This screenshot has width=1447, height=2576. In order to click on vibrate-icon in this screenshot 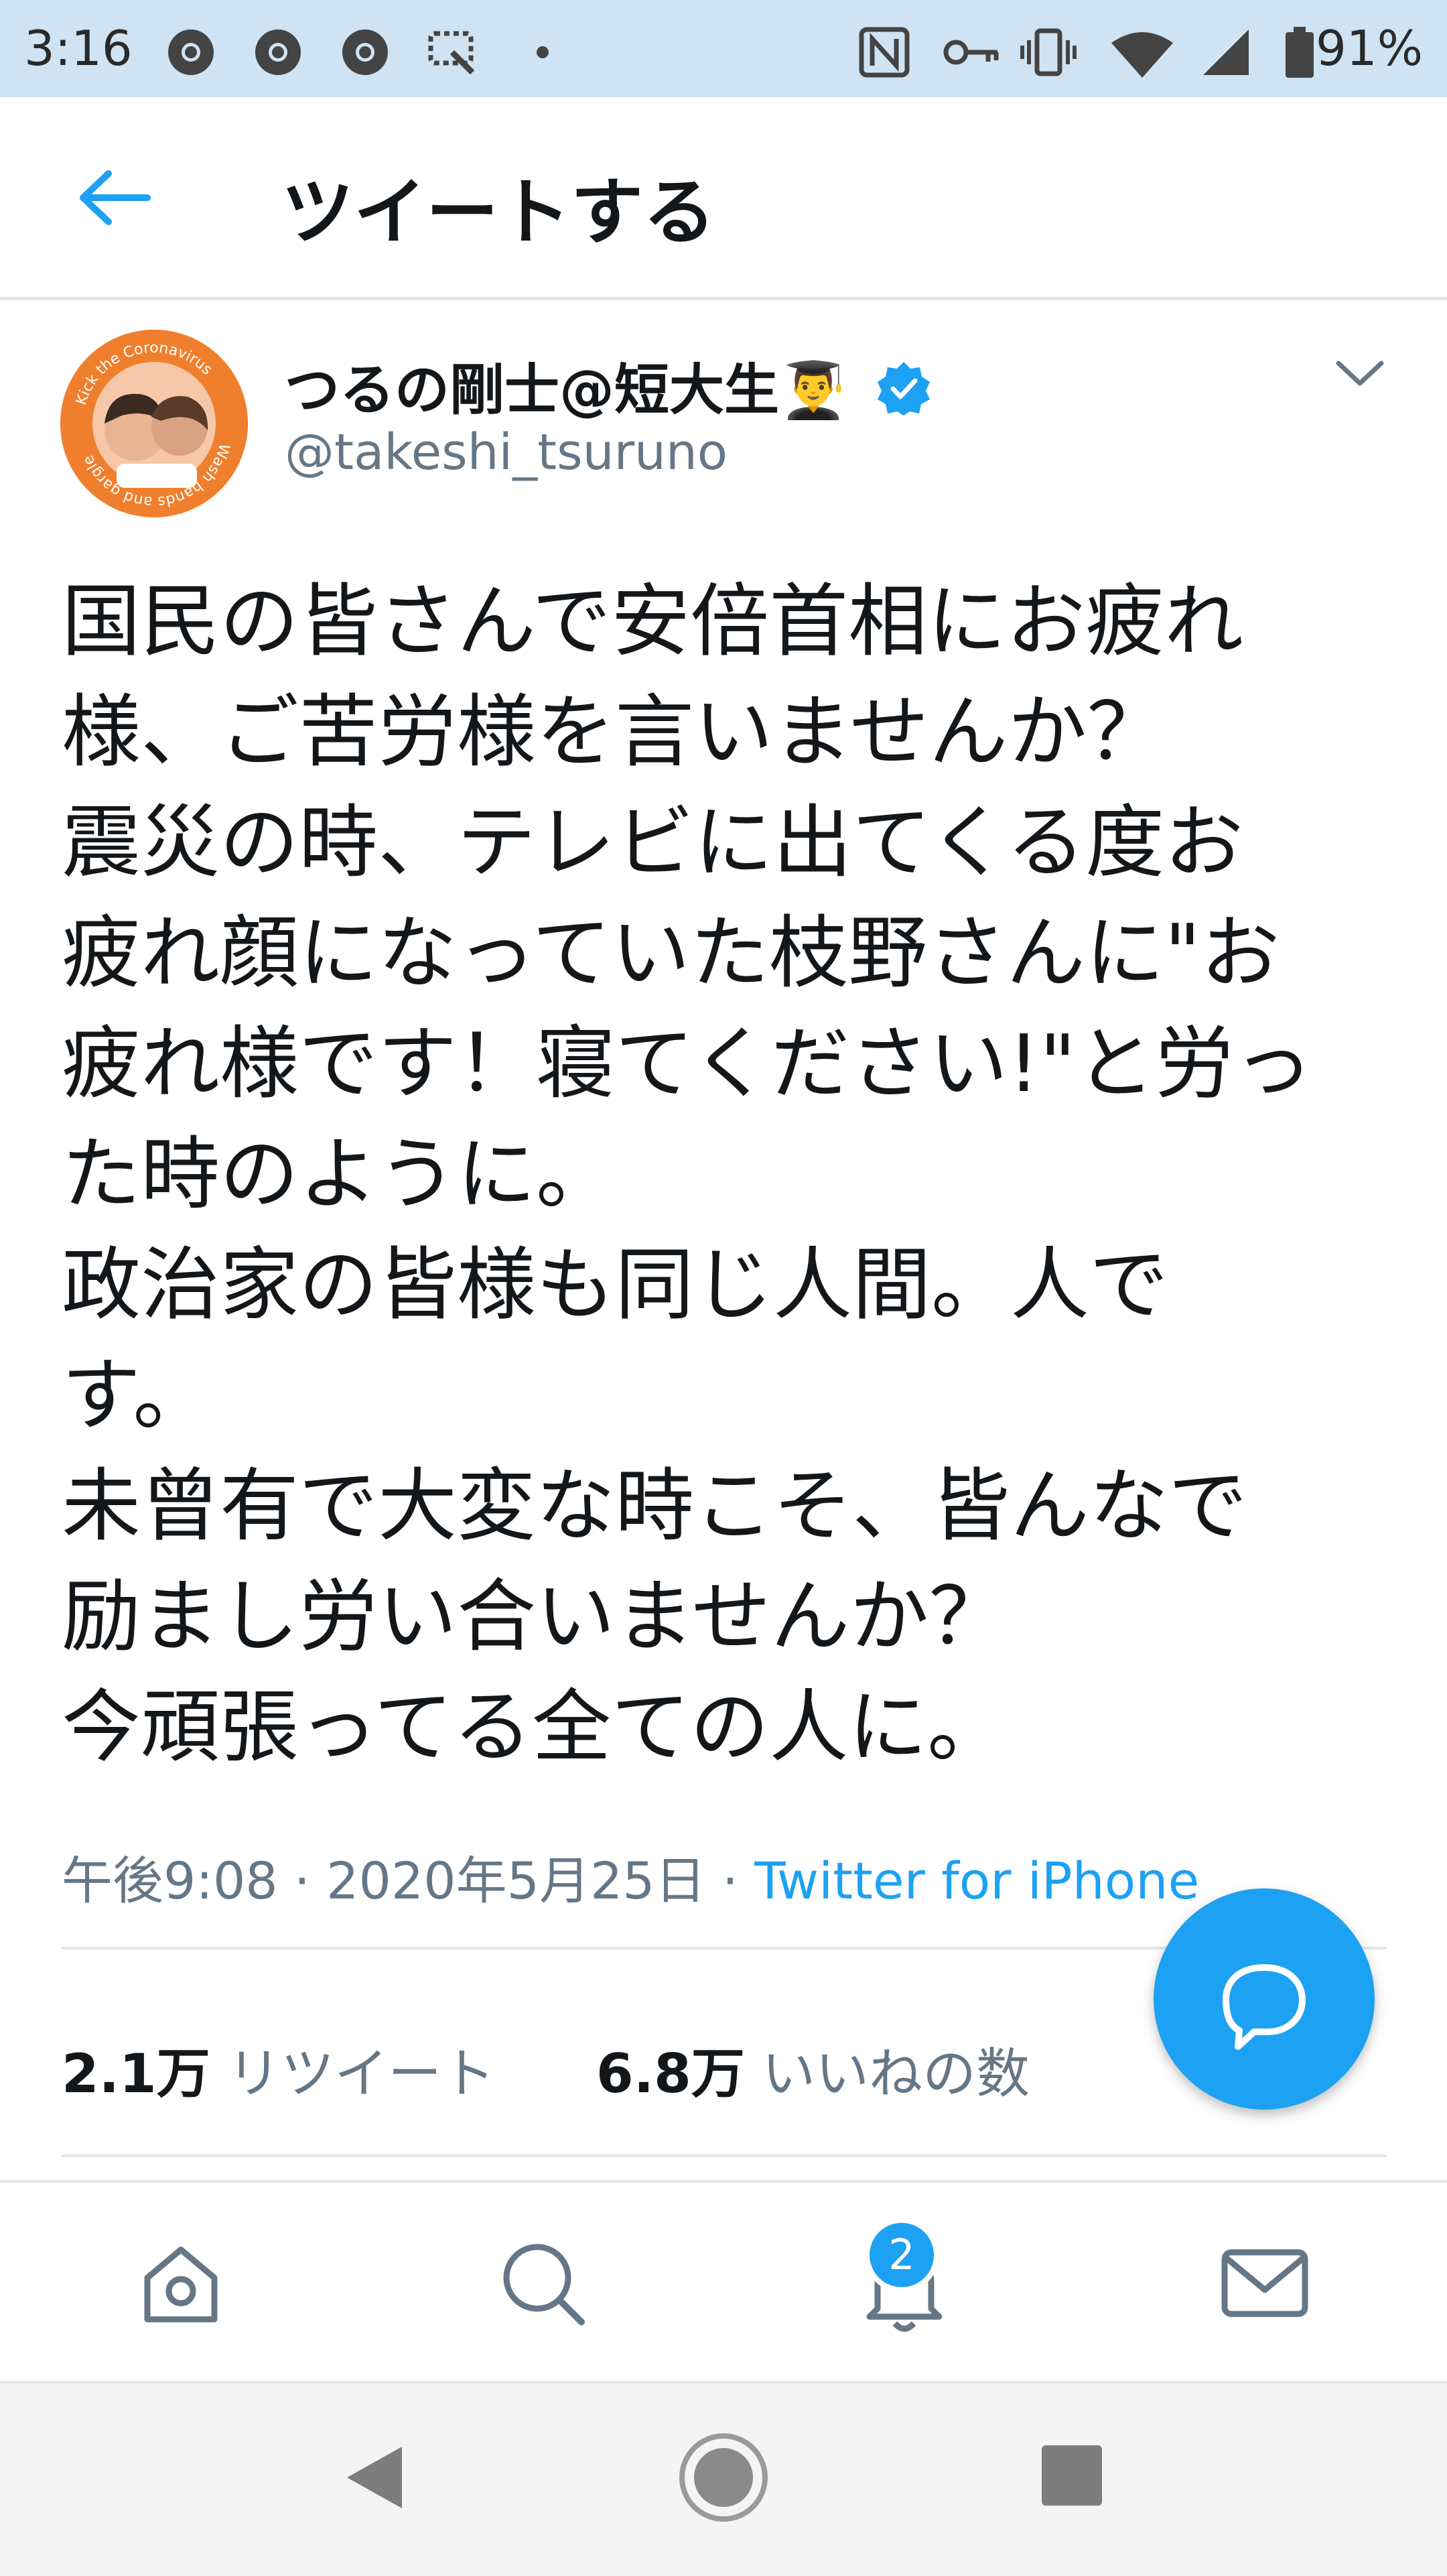, I will do `click(1048, 52)`.